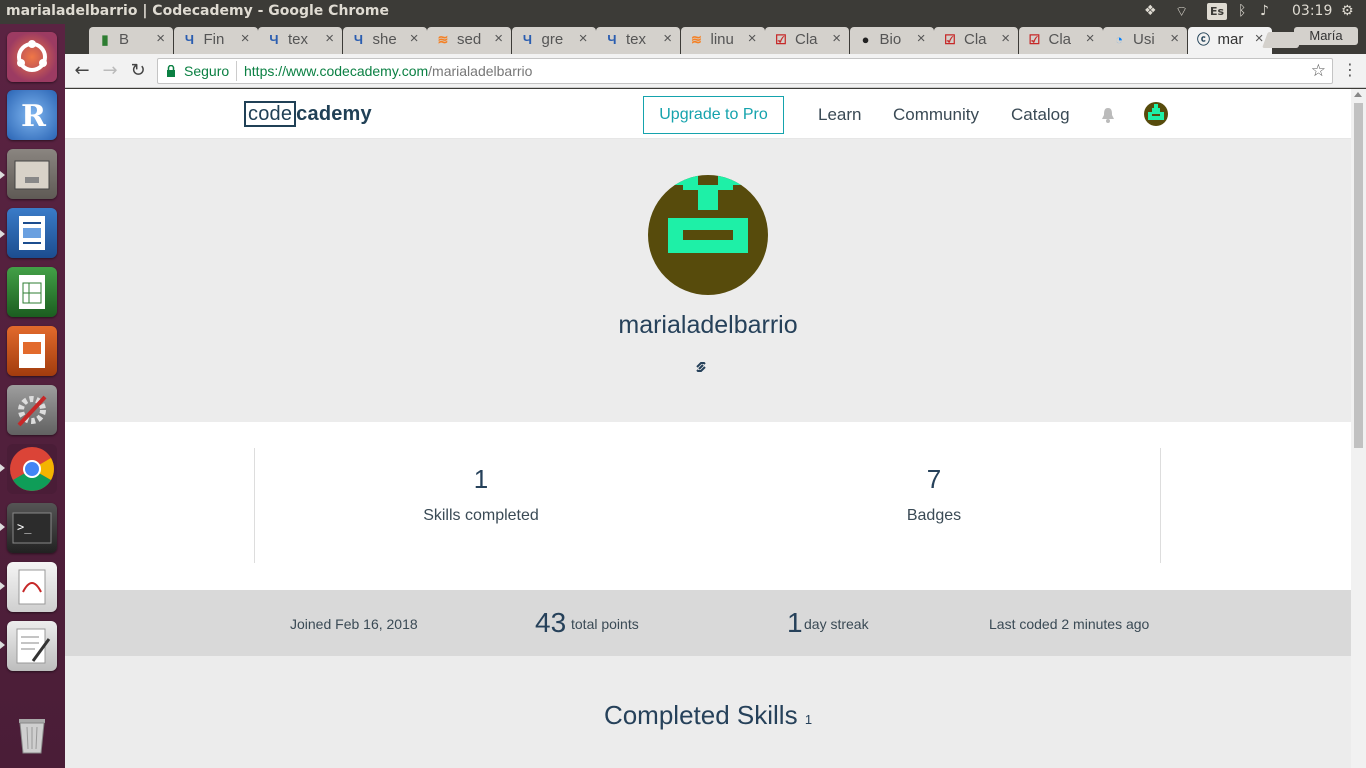 Image resolution: width=1366 pixels, height=768 pixels. I want to click on clock: 03:19, so click(1312, 11).